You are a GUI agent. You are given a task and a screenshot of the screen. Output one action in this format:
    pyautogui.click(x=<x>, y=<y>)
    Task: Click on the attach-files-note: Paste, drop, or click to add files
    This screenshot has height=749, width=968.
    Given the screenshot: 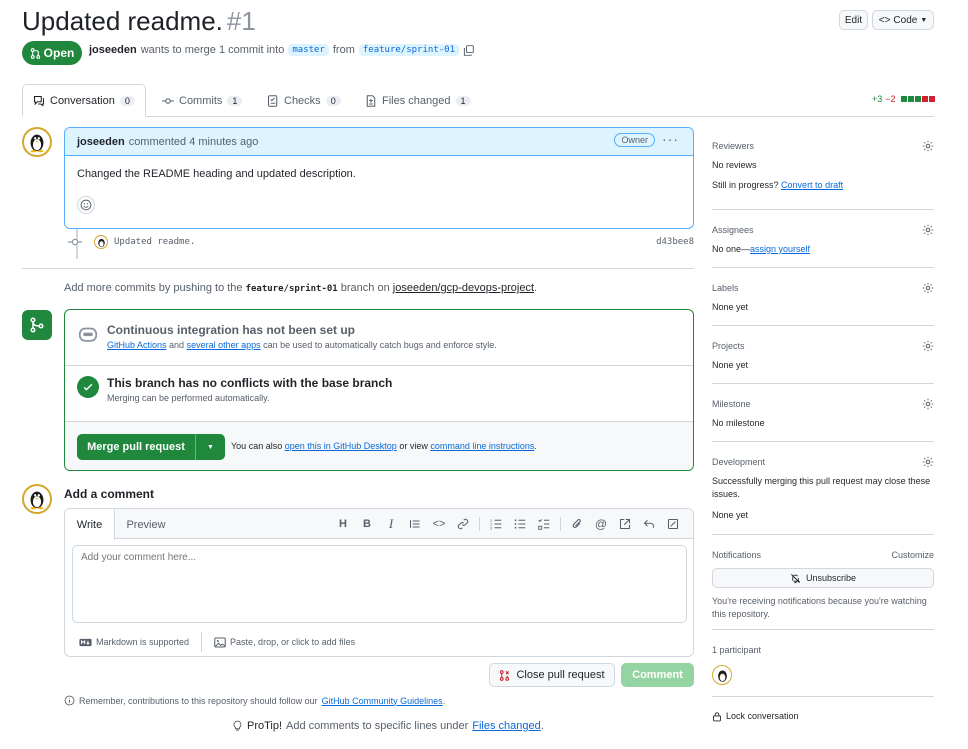 What is the action you would take?
    pyautogui.click(x=292, y=642)
    